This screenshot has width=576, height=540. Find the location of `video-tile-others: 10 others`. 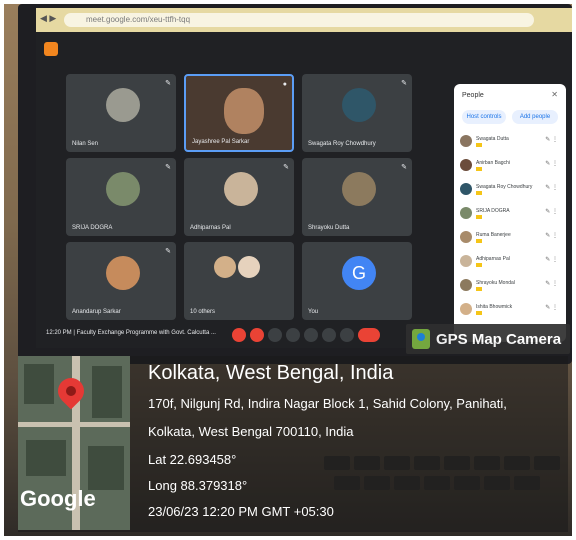

video-tile-others: 10 others is located at coordinates (239, 281).